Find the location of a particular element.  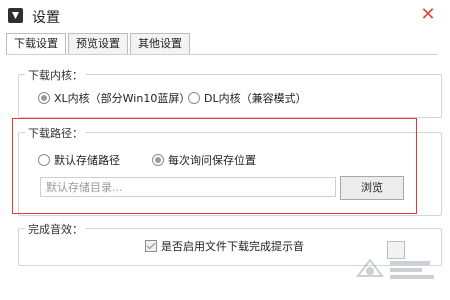

kernel-option-dl: DL内核（兼容模式） is located at coordinates (247, 98).